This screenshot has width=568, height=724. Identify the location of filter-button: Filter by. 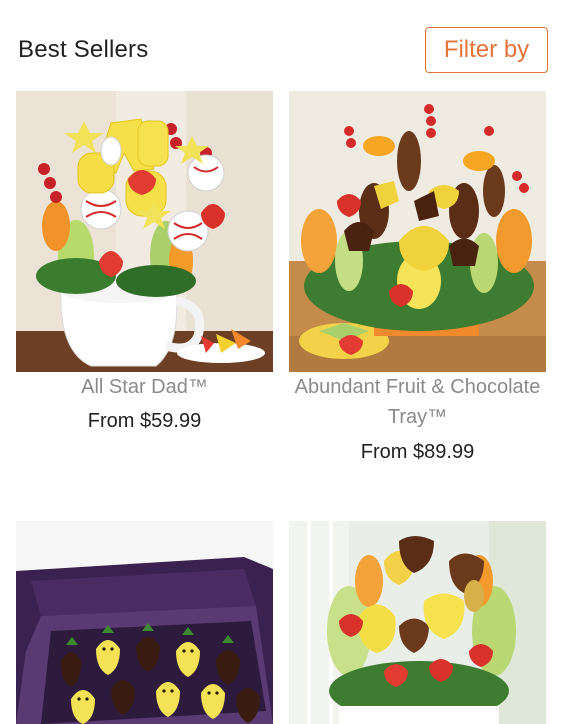
(486, 50).